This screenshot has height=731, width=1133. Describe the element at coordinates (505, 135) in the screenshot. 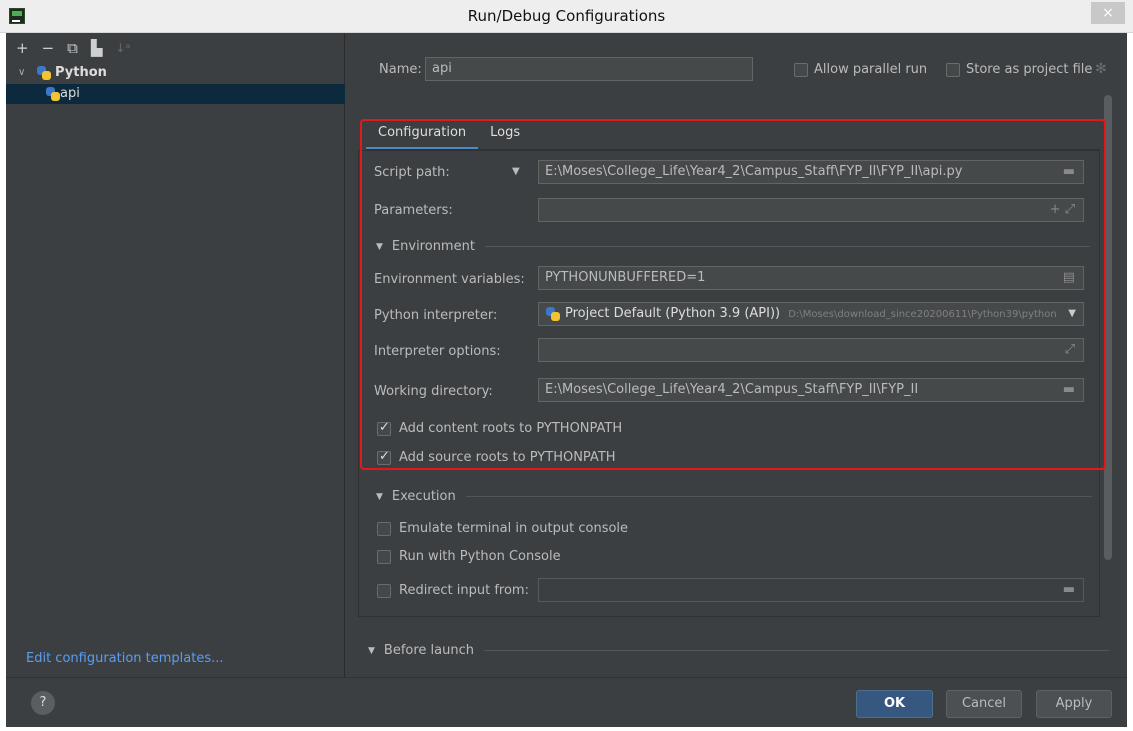

I see `tab-logs: Logs` at that location.